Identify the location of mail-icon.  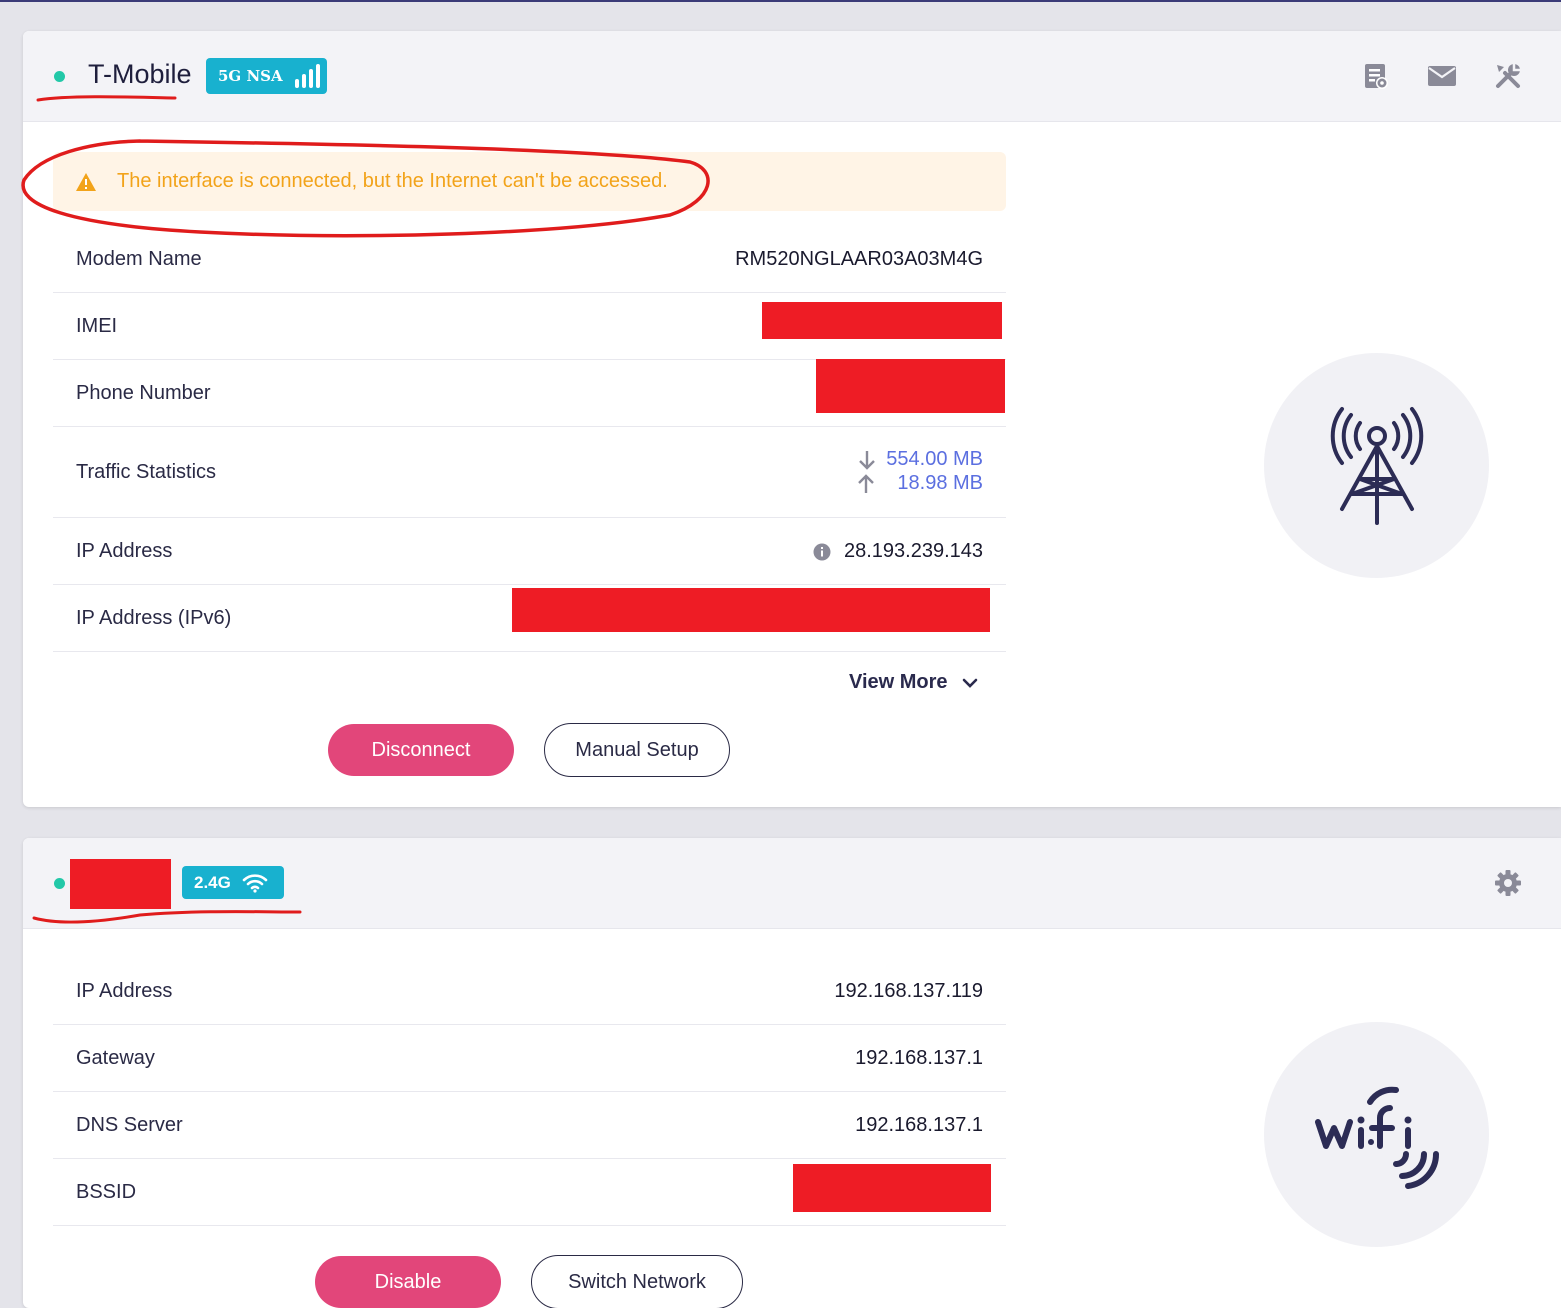
(1442, 76).